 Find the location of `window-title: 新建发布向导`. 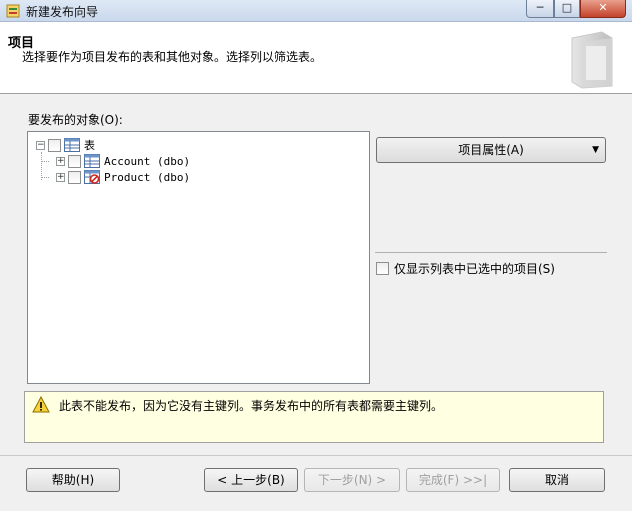

window-title: 新建发布向导 is located at coordinates (62, 12).